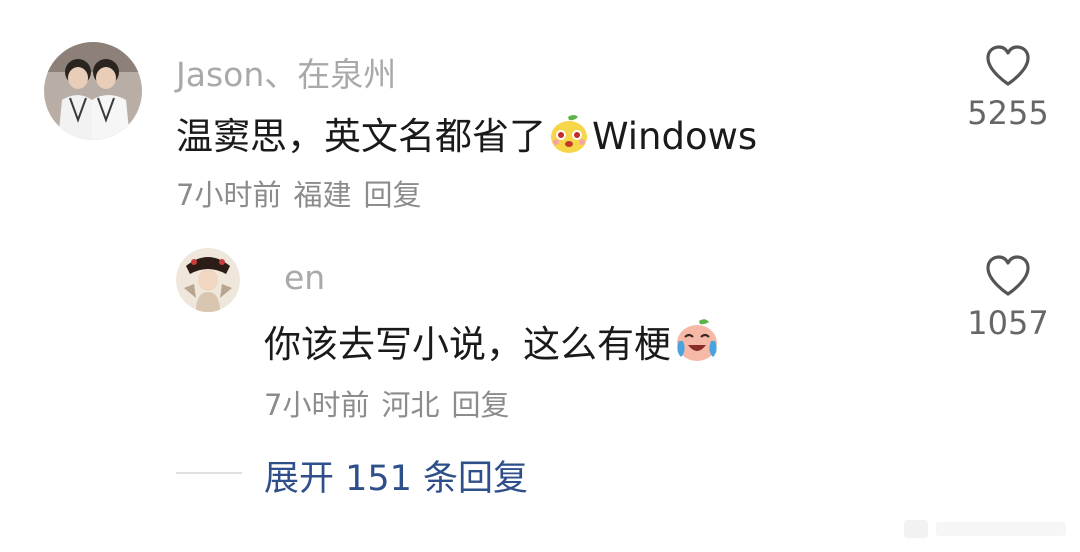 Image resolution: width=1080 pixels, height=552 pixels. Describe the element at coordinates (304, 277) in the screenshot. I see `comment-username: en` at that location.